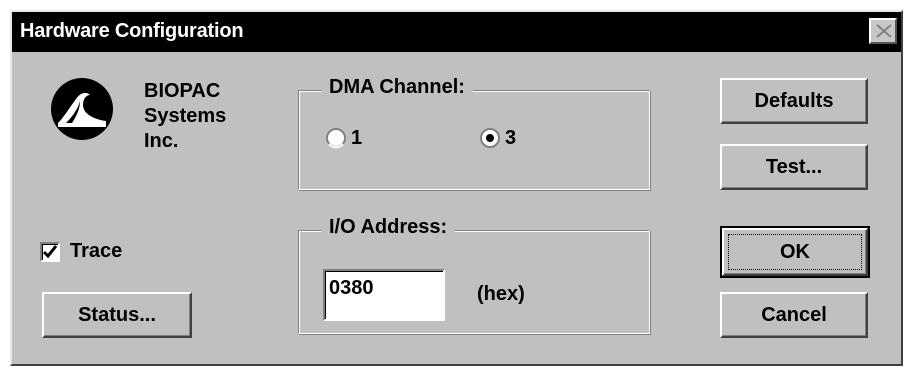 This screenshot has width=907, height=372. I want to click on close-button, so click(883, 31).